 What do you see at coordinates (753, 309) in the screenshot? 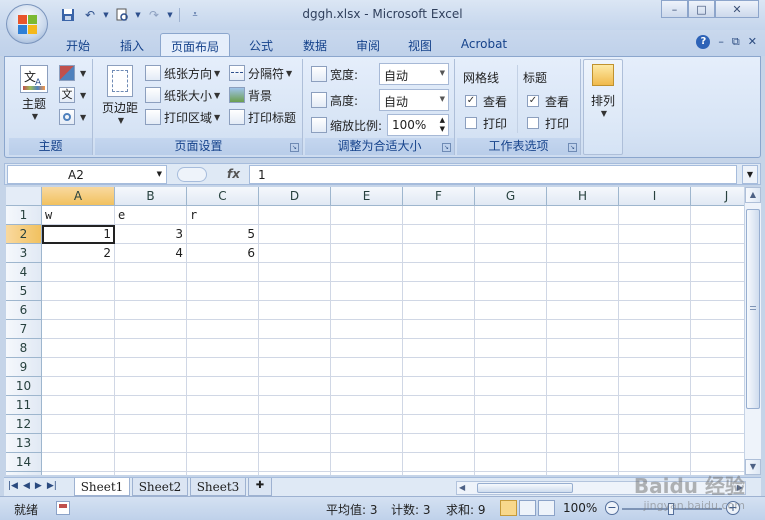
I see `vertical-scroll-thumb` at bounding box center [753, 309].